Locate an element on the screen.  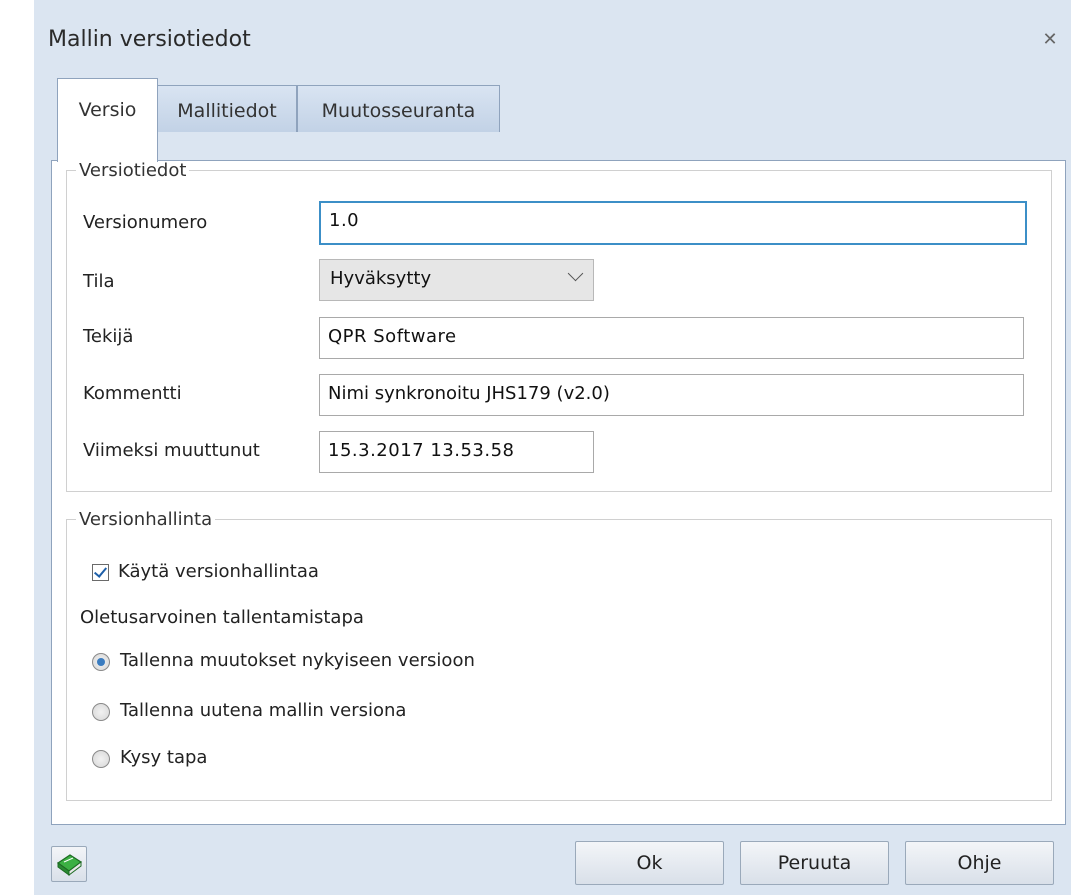
state-label: Tila is located at coordinates (99, 281).